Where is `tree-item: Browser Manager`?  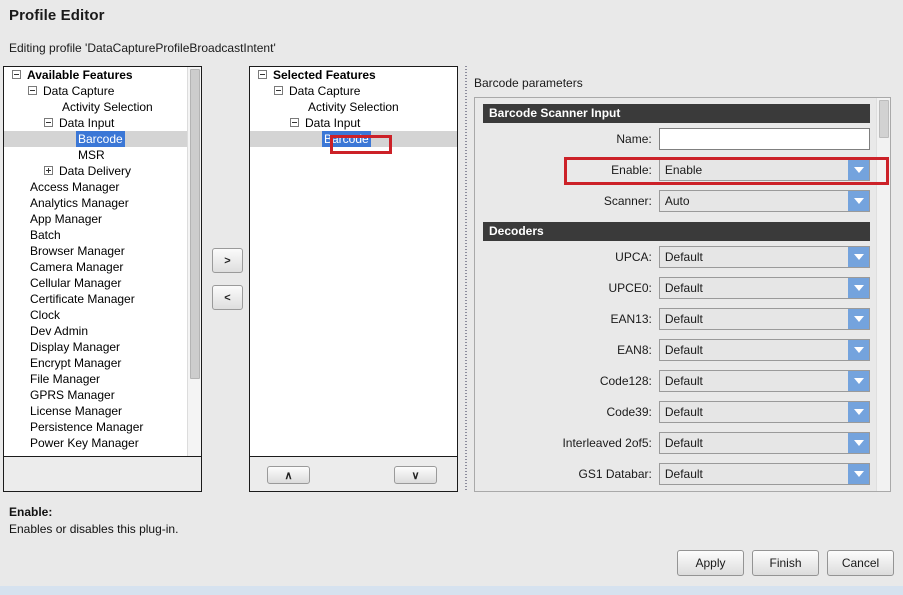
tree-item: Browser Manager is located at coordinates (95, 251).